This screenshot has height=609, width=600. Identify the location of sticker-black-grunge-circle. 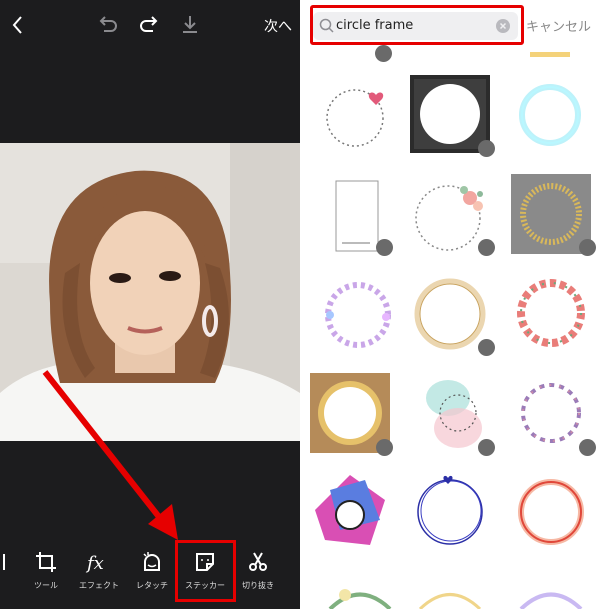
(450, 114).